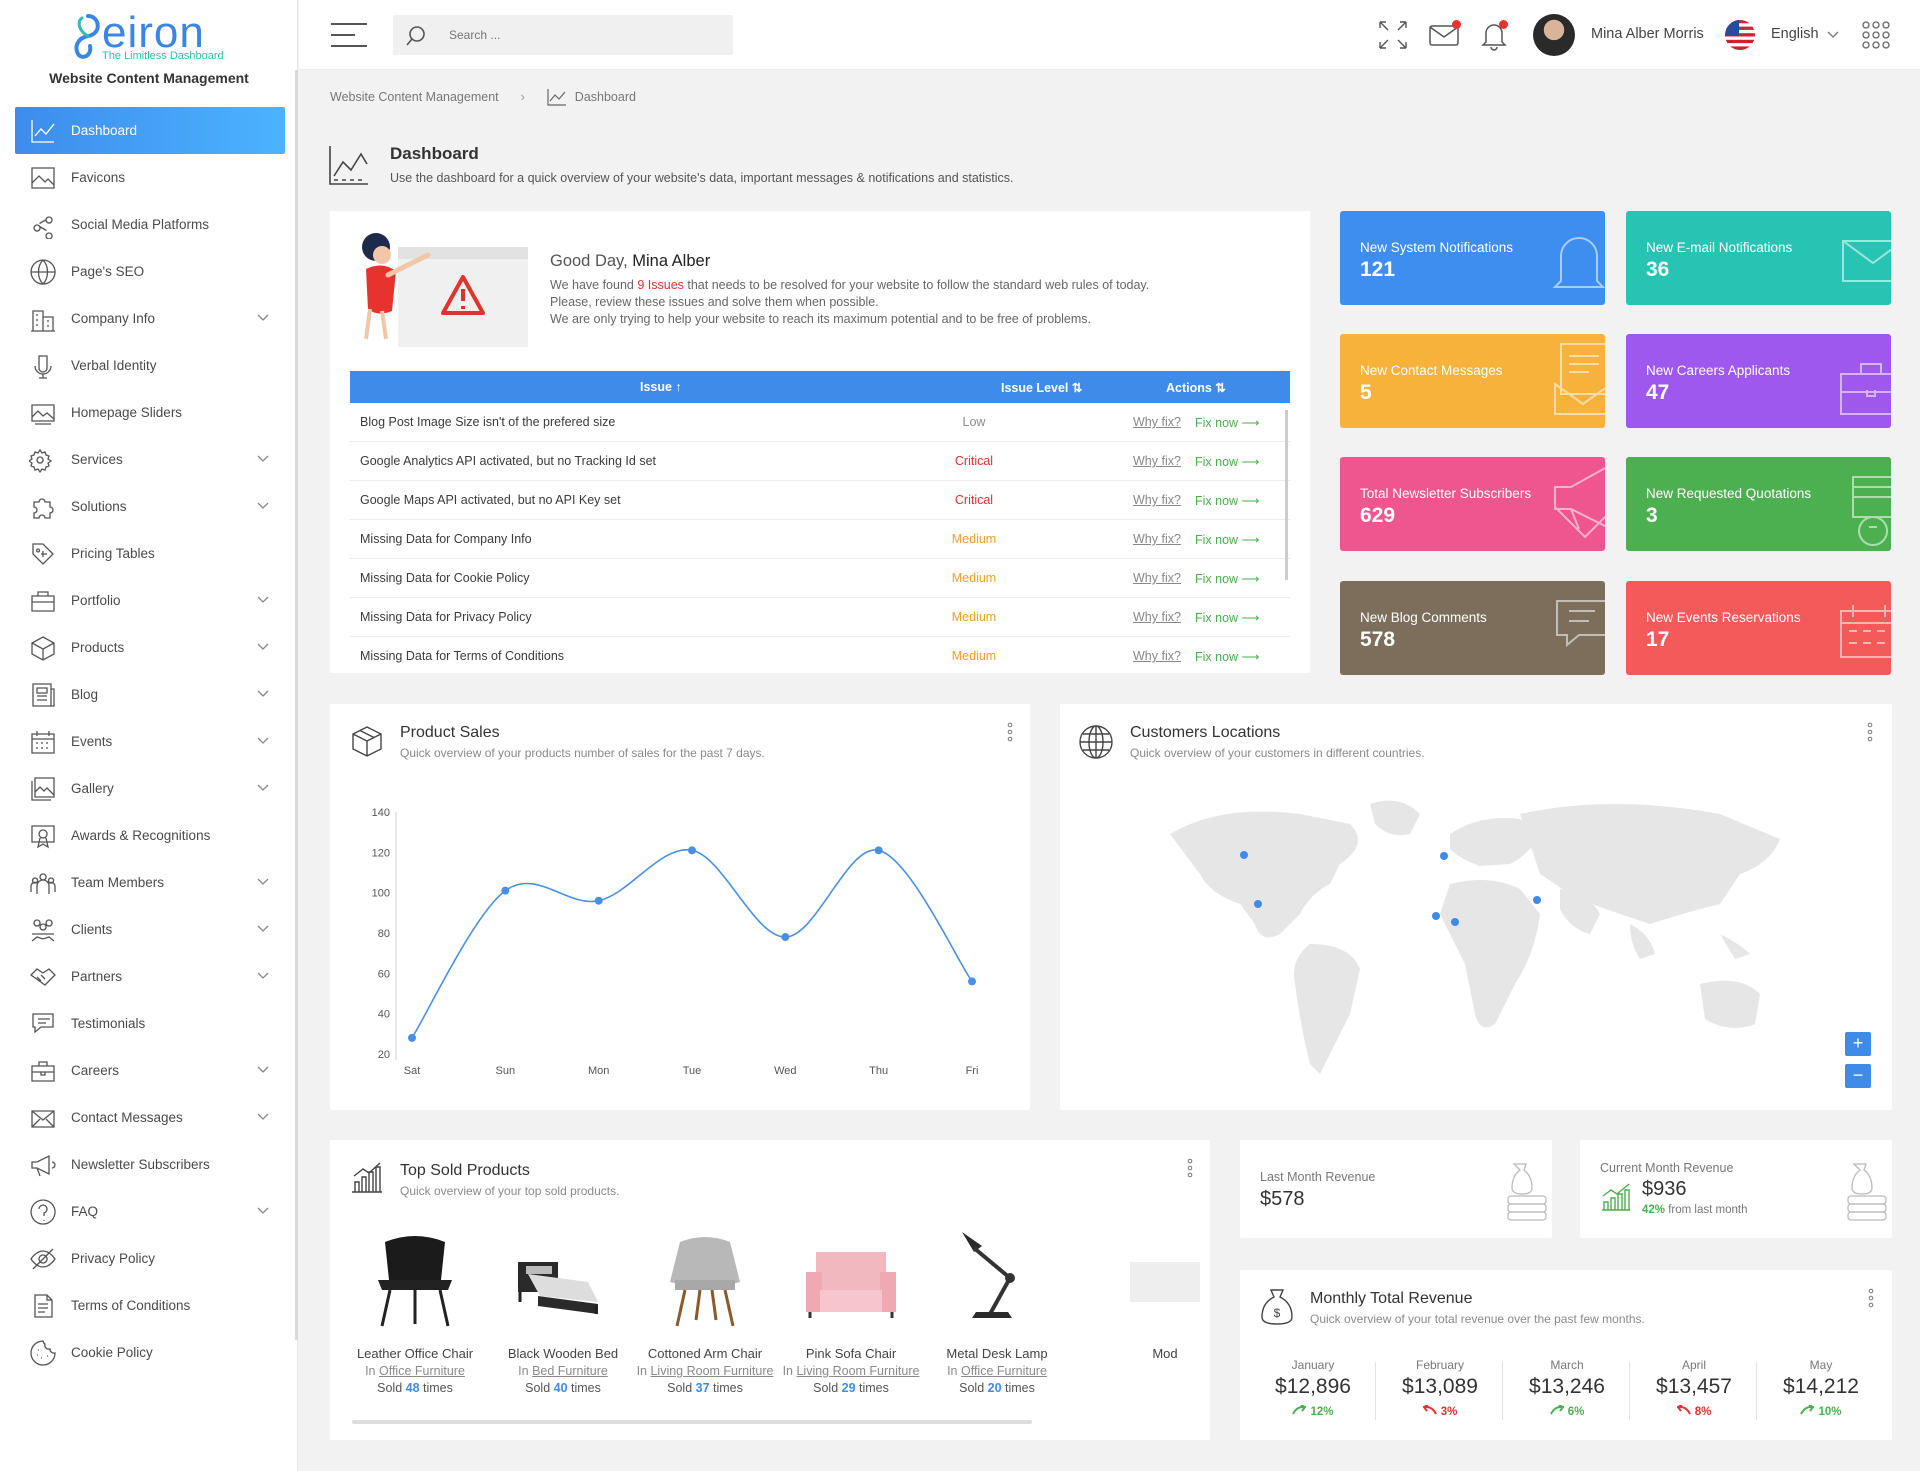 This screenshot has height=1471, width=1920. What do you see at coordinates (150, 224) in the screenshot?
I see `sidebar-item-social-media-platforms: Social Media Platforms` at bounding box center [150, 224].